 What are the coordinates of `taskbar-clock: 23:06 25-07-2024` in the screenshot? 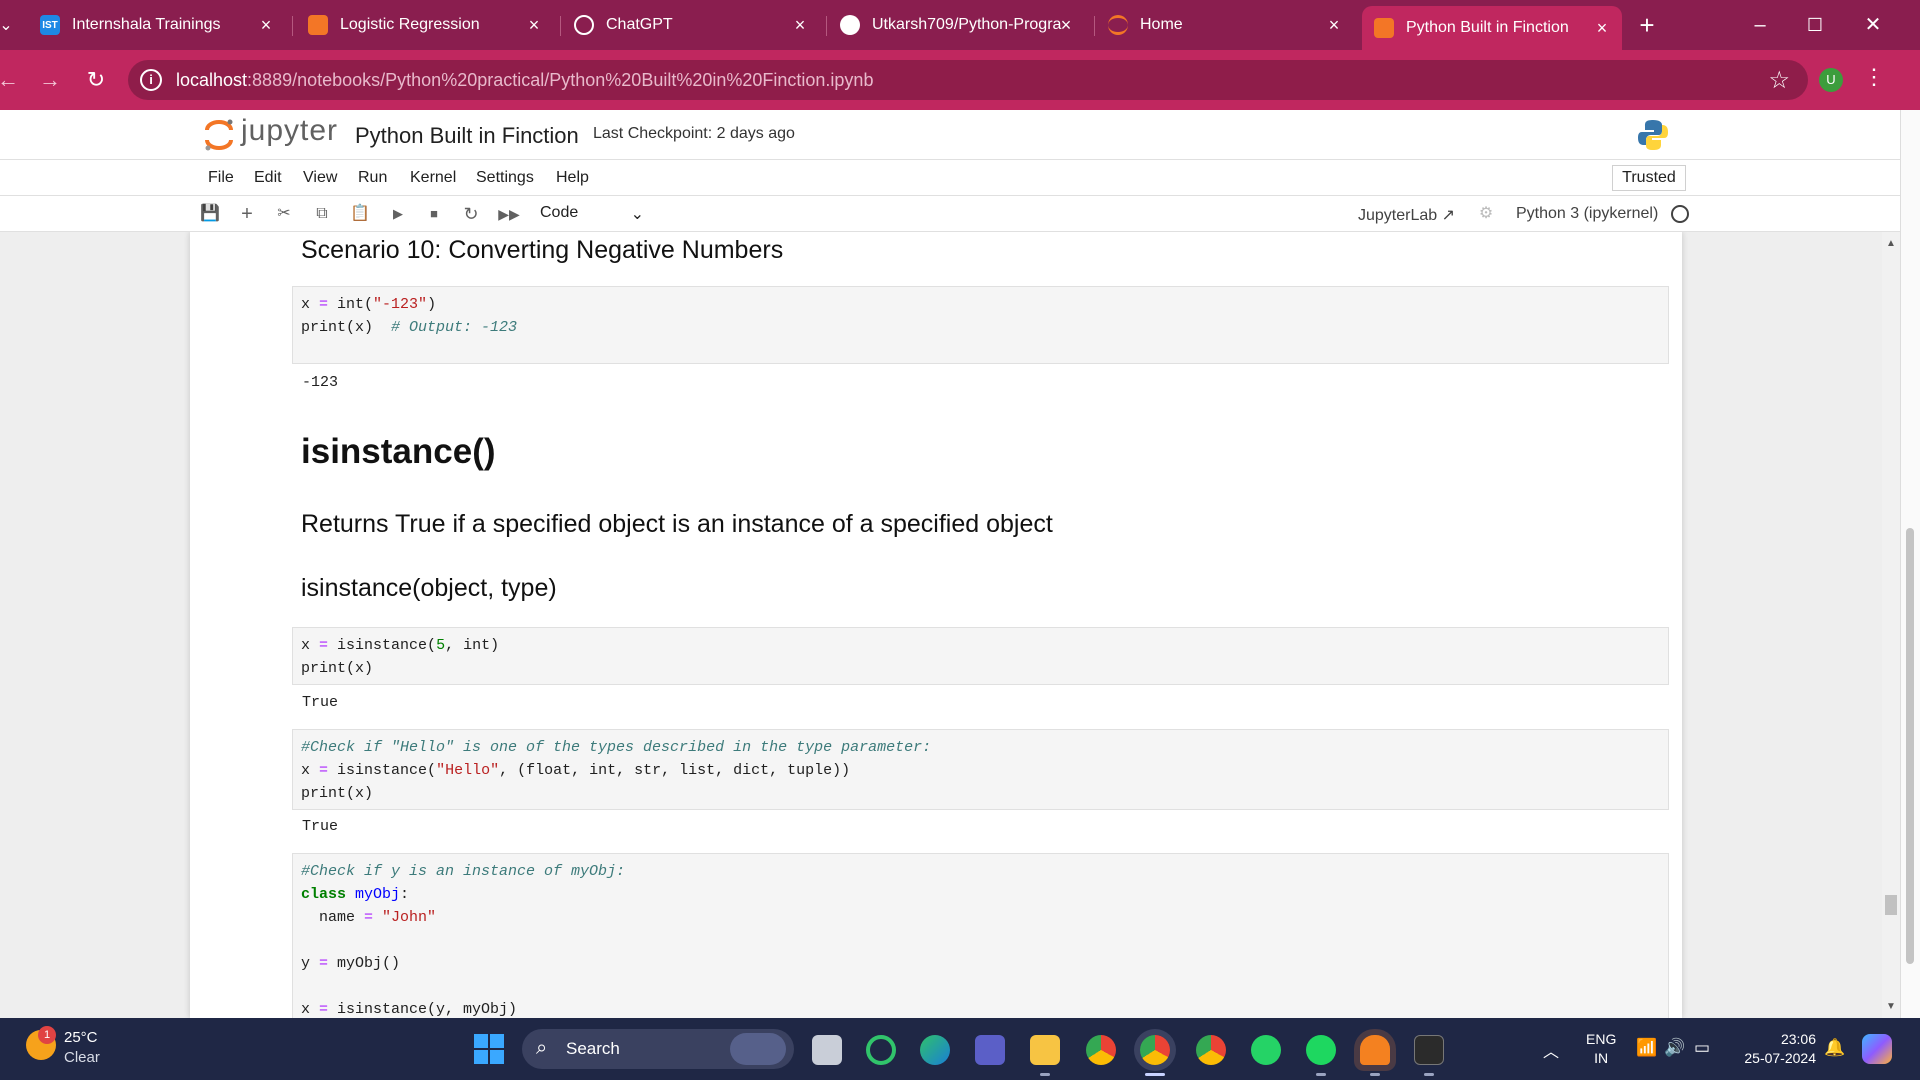 It's located at (1776, 1049).